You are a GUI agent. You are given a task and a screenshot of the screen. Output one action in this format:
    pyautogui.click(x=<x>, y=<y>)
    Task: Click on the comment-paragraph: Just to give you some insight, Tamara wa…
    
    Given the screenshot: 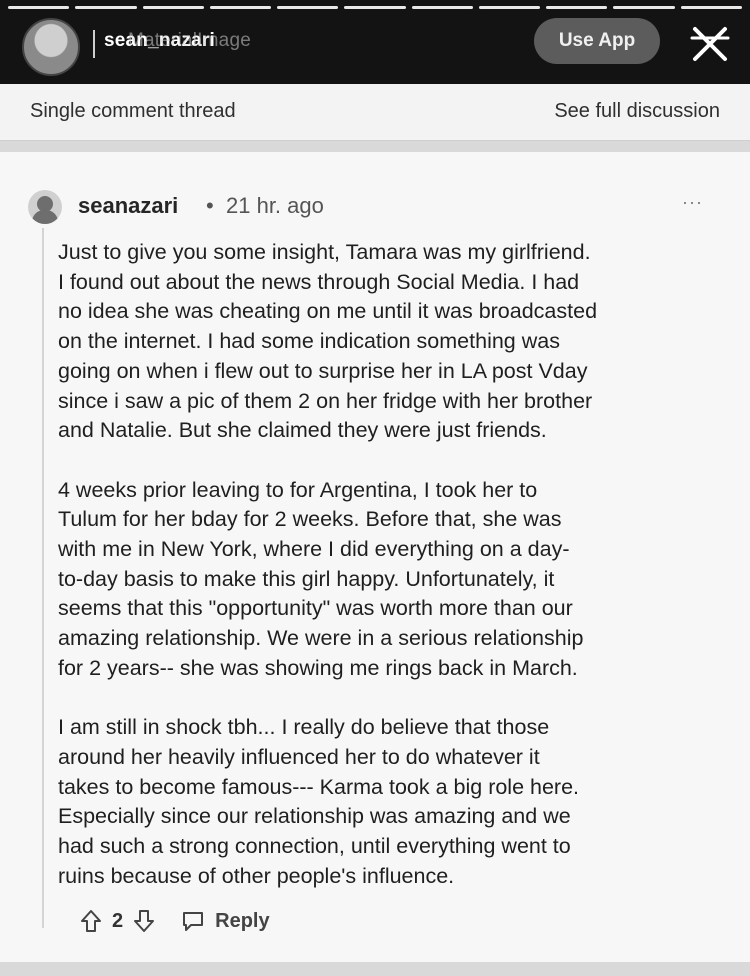 What is the action you would take?
    pyautogui.click(x=328, y=341)
    